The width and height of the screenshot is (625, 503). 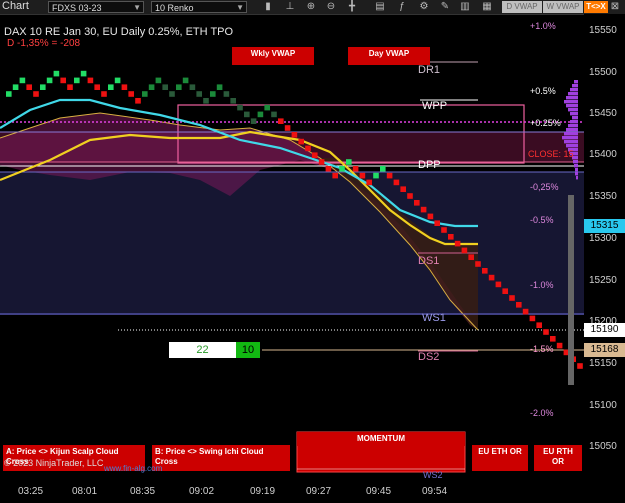 I want to click on daily-vwap-button: Day VWAP, so click(x=389, y=56).